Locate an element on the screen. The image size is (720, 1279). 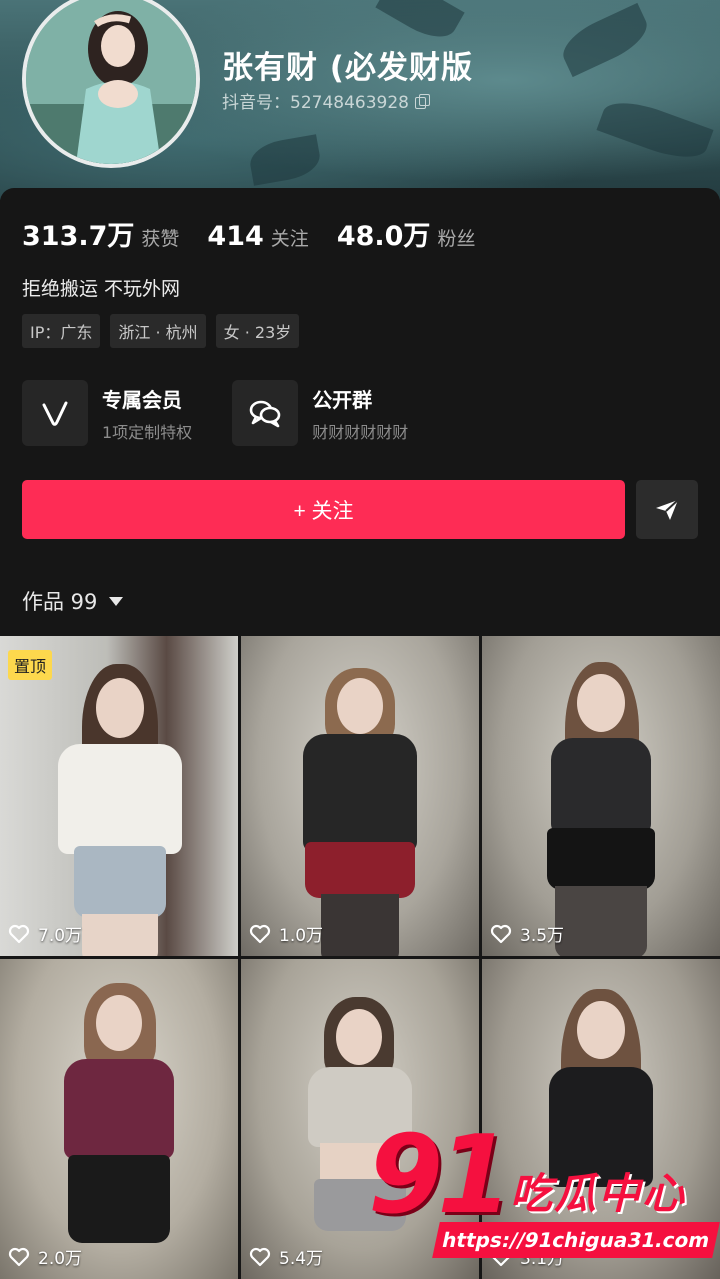
stat-label: 关注 is located at coordinates (289, 239).